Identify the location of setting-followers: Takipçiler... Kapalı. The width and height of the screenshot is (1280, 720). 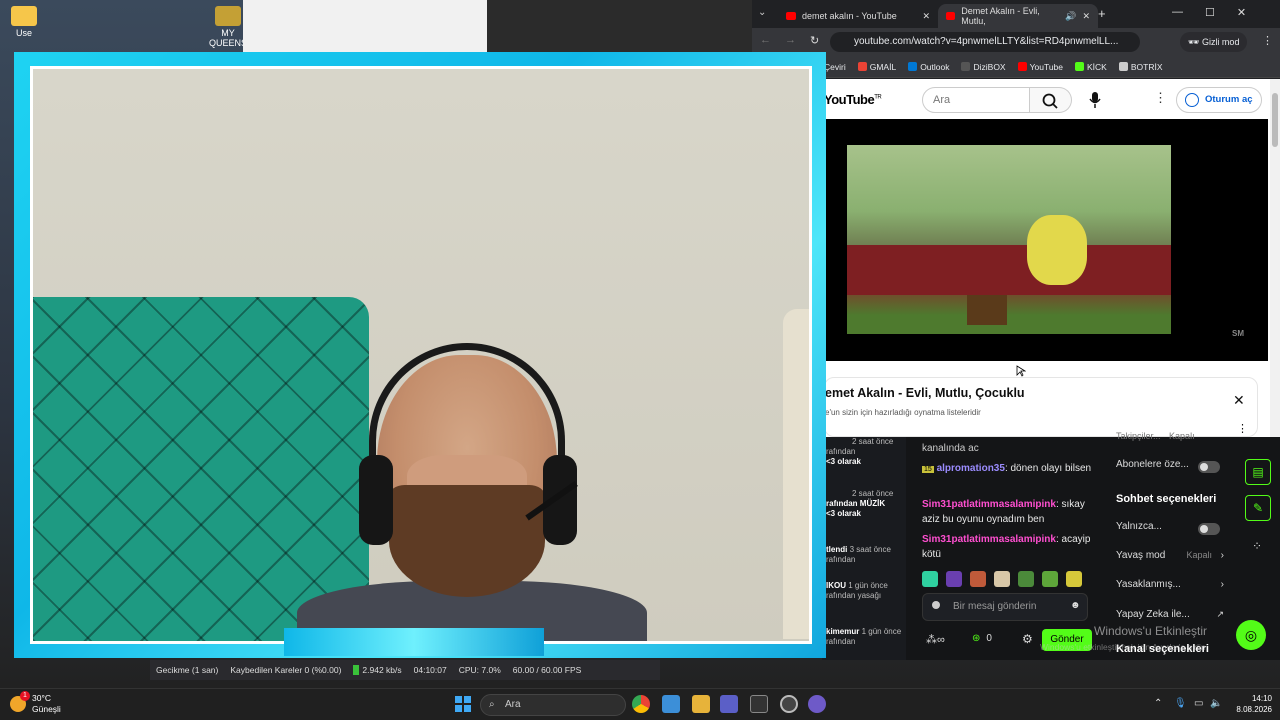
(1155, 439).